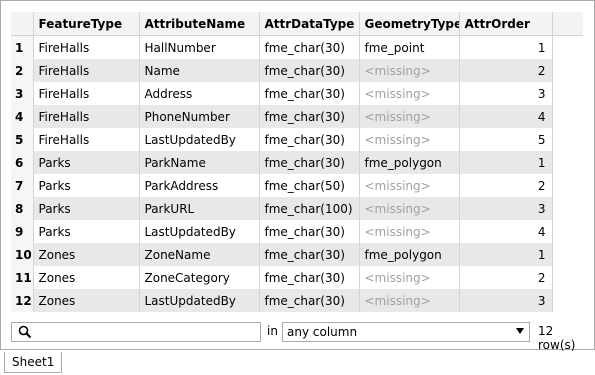 This screenshot has width=595, height=375. What do you see at coordinates (409, 24) in the screenshot?
I see `column-header-geometrytype: GeometryType` at bounding box center [409, 24].